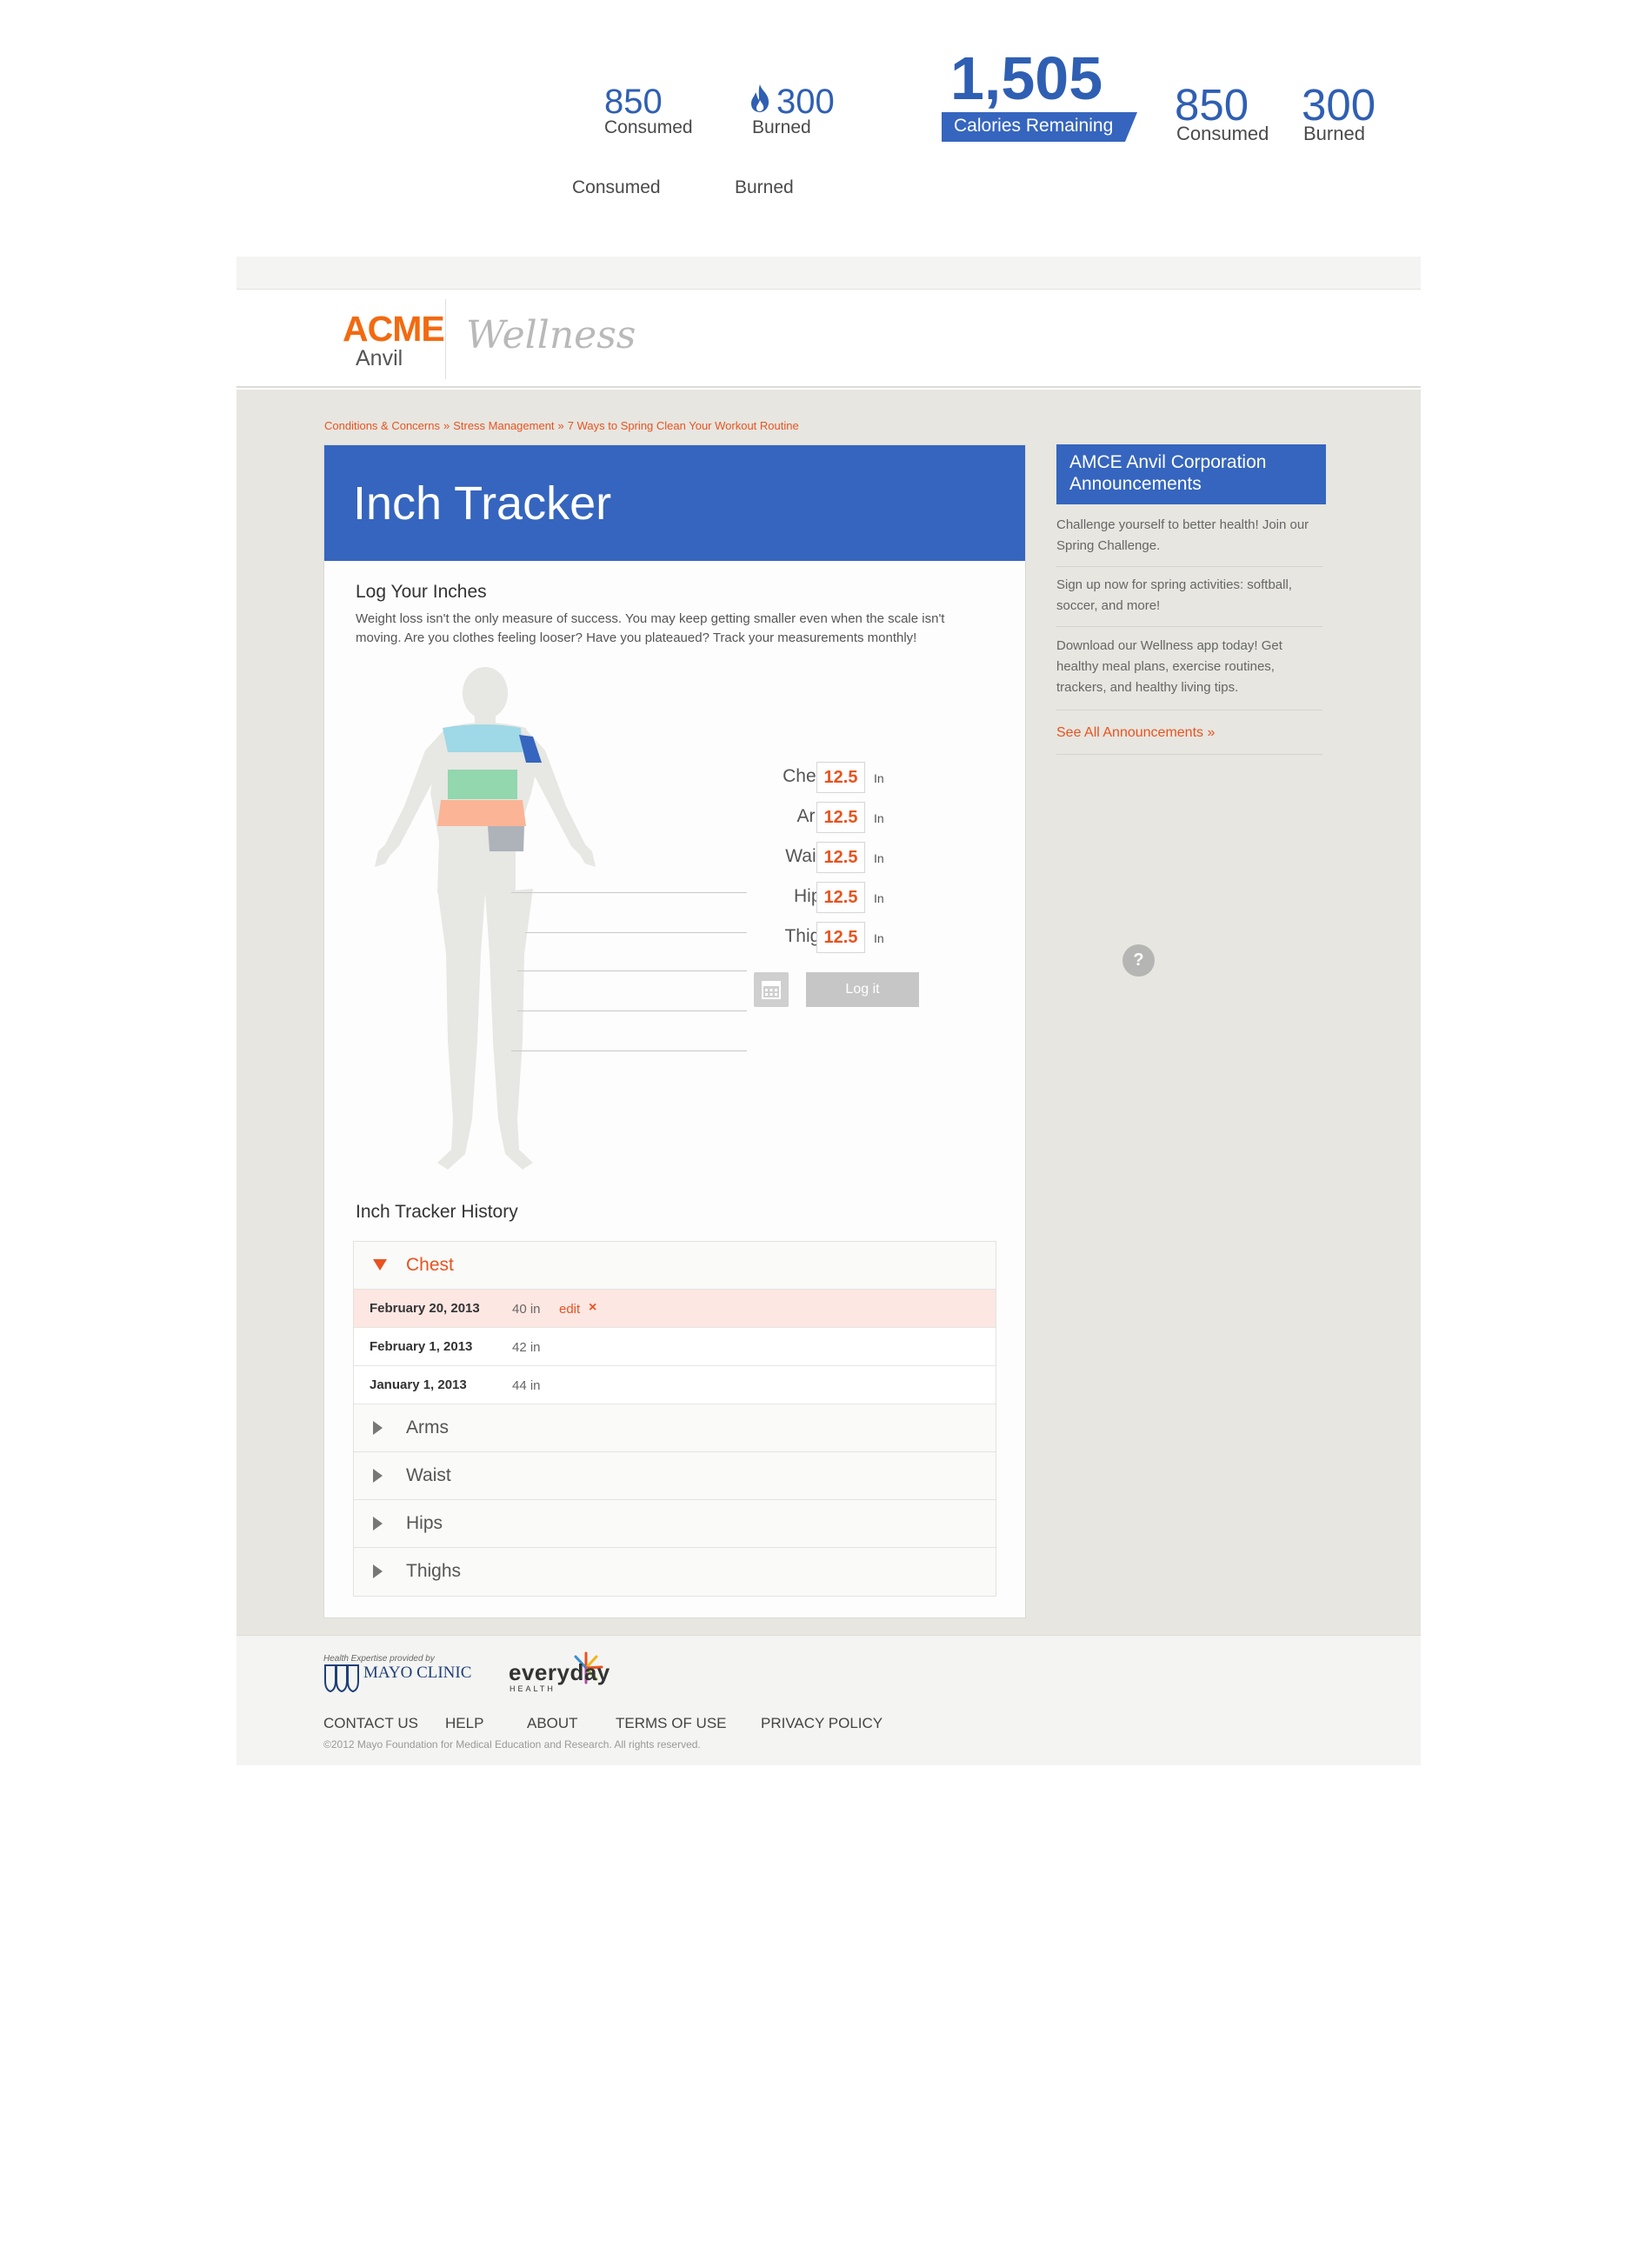 This screenshot has width=1652, height=2261. I want to click on logo-divider, so click(445, 339).